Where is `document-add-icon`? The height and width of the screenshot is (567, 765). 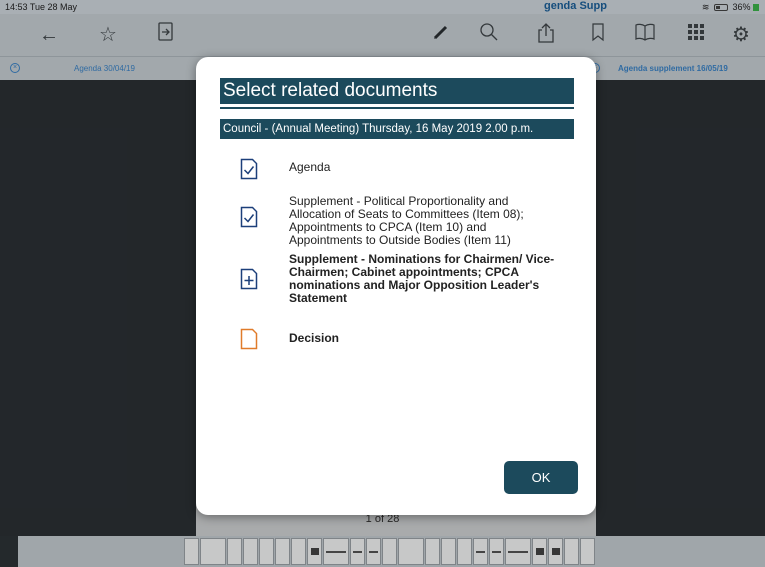
document-add-icon is located at coordinates (249, 279).